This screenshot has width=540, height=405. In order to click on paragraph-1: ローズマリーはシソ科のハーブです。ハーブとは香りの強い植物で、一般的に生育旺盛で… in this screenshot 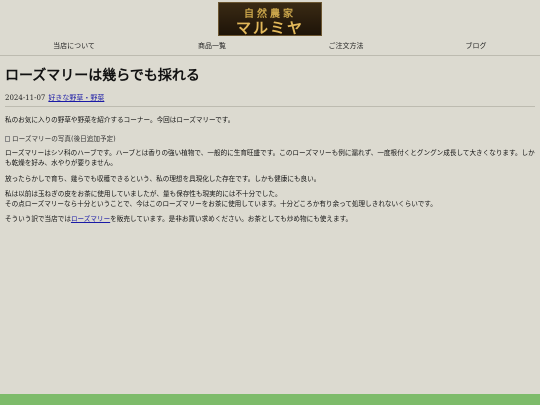, I will do `click(270, 158)`.